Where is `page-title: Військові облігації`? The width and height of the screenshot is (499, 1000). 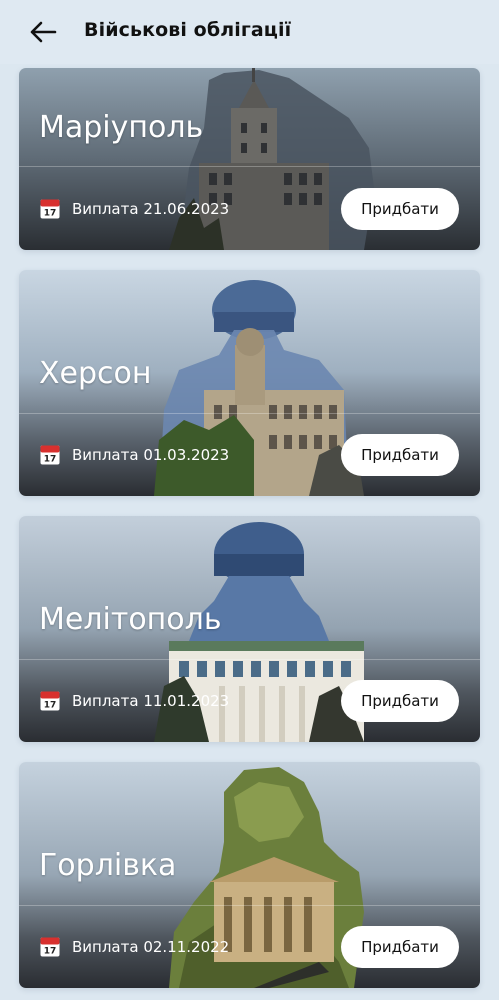
page-title: Військові облігації is located at coordinates (188, 30).